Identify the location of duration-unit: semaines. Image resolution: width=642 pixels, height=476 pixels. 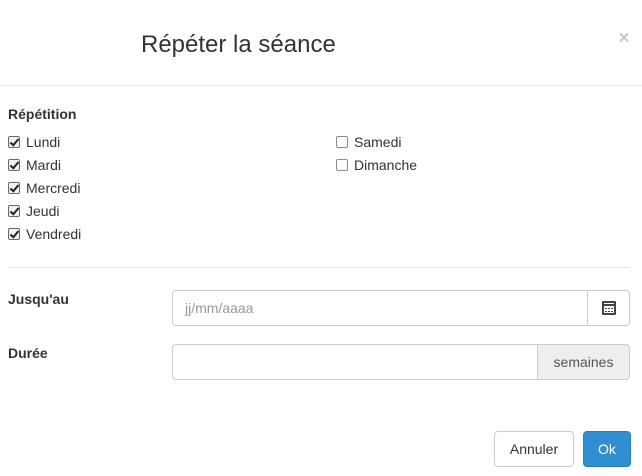
(584, 362).